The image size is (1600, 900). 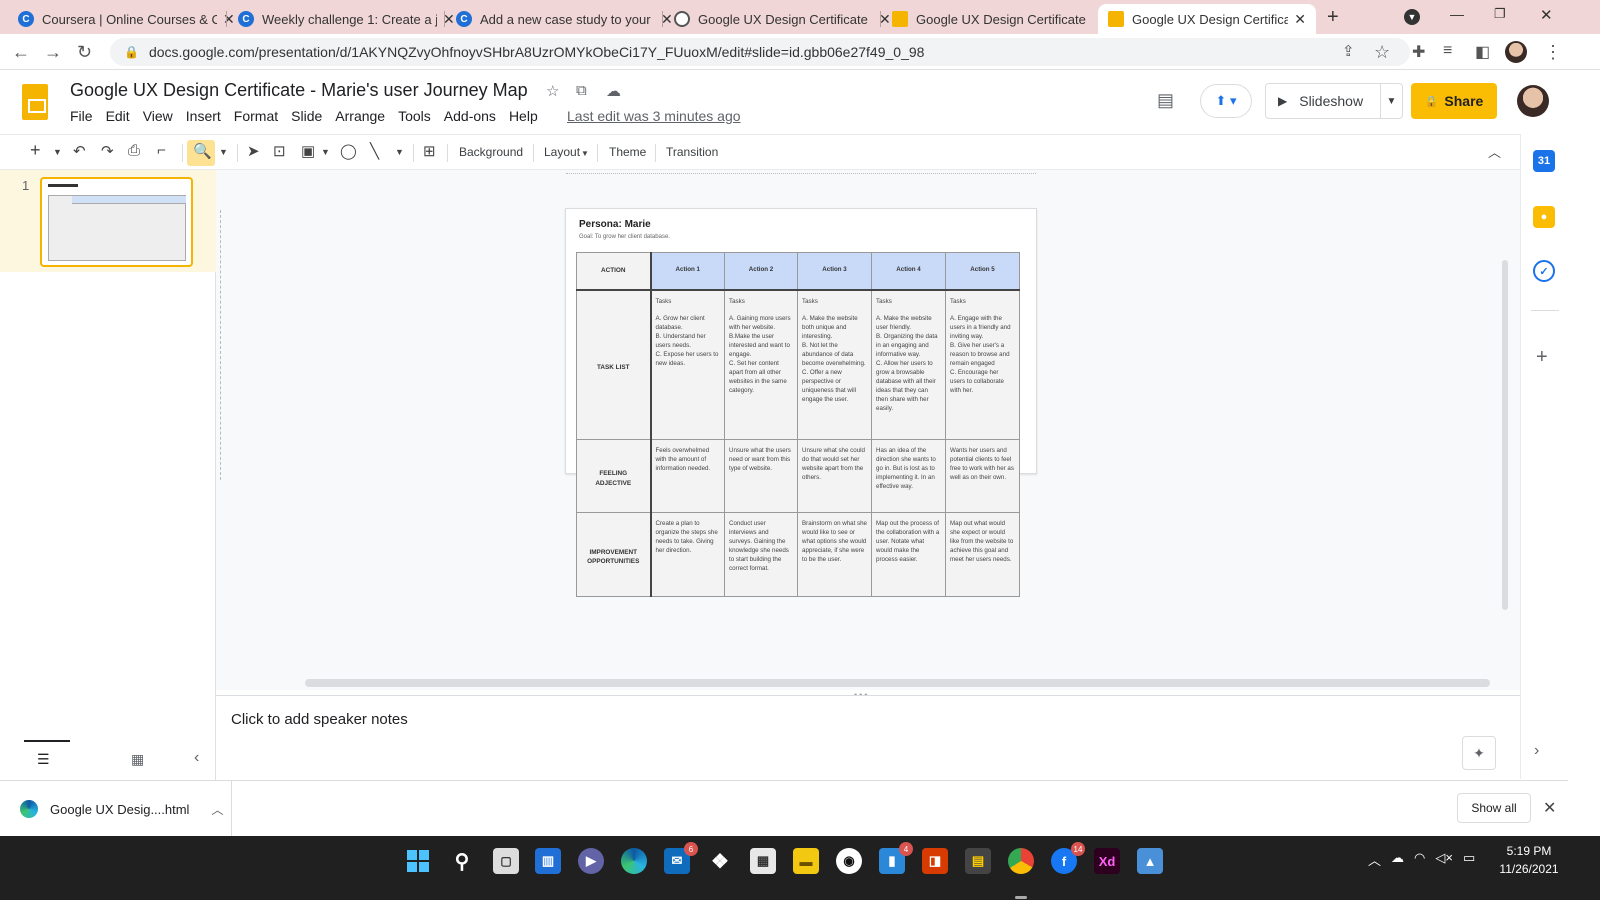 What do you see at coordinates (552, 91) in the screenshot?
I see `star-icon: ☆` at bounding box center [552, 91].